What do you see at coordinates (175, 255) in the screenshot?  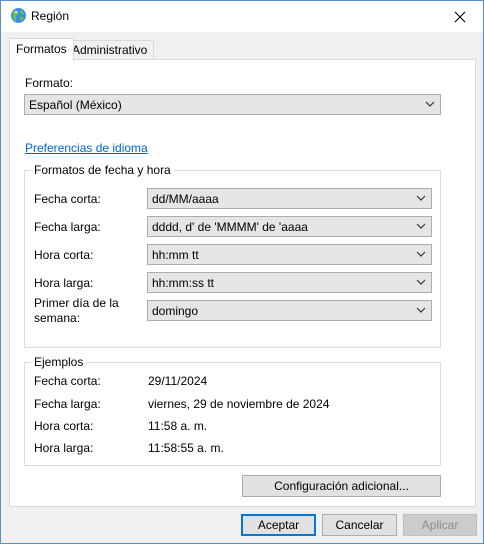 I see `short-time-value: hh:mm tt` at bounding box center [175, 255].